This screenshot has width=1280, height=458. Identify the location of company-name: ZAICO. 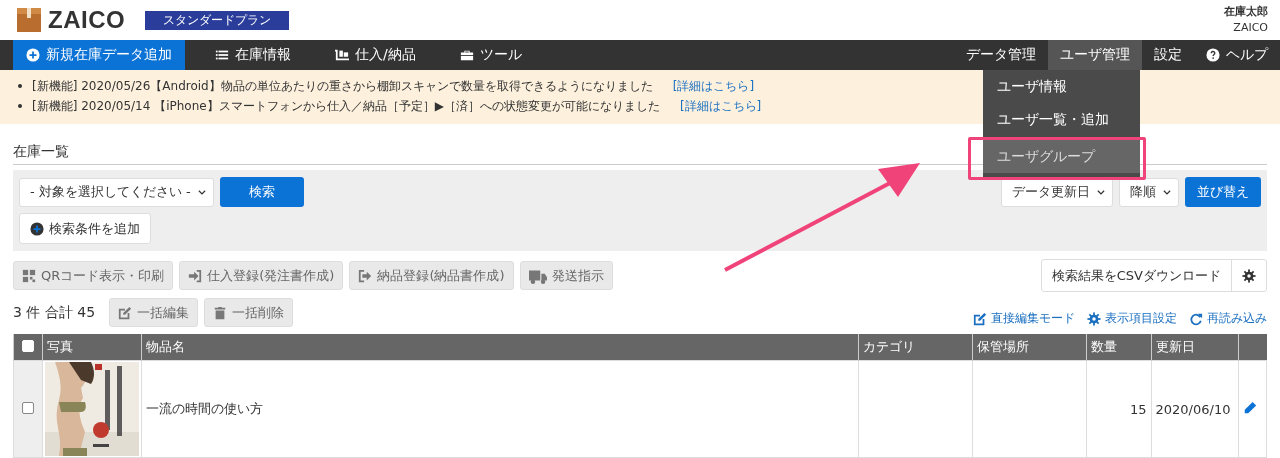
(1250, 28).